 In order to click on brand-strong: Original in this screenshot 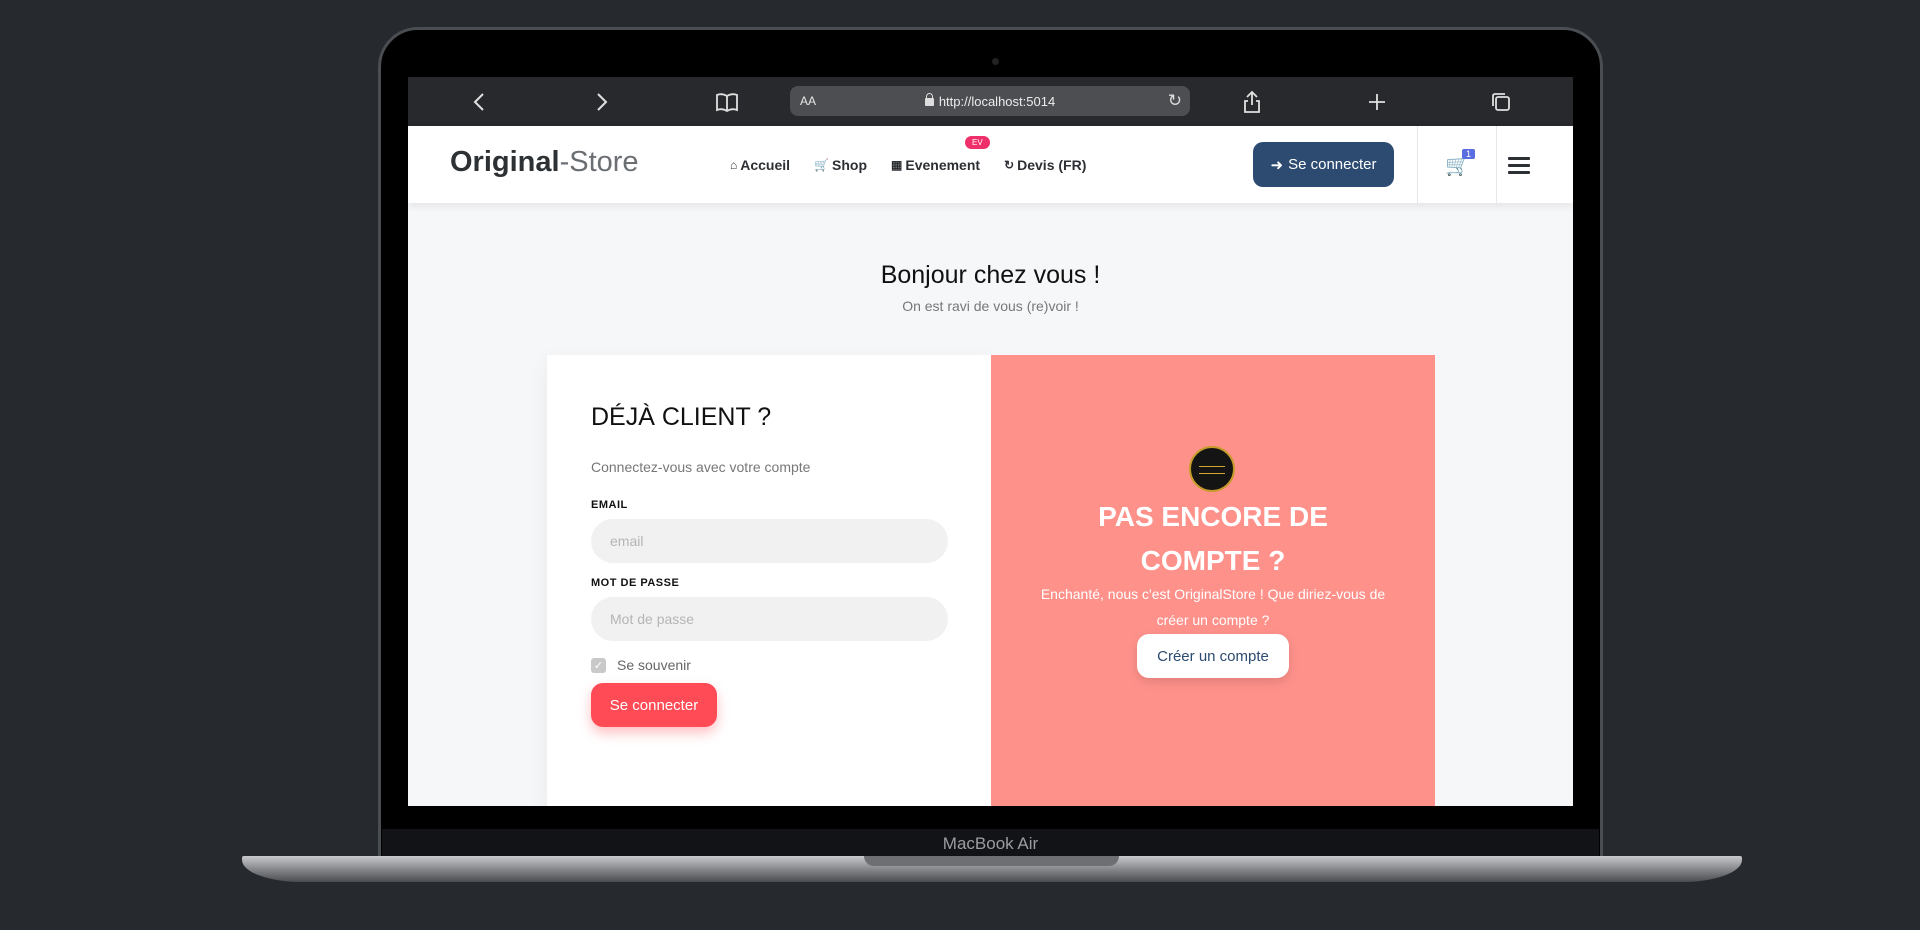, I will do `click(505, 162)`.